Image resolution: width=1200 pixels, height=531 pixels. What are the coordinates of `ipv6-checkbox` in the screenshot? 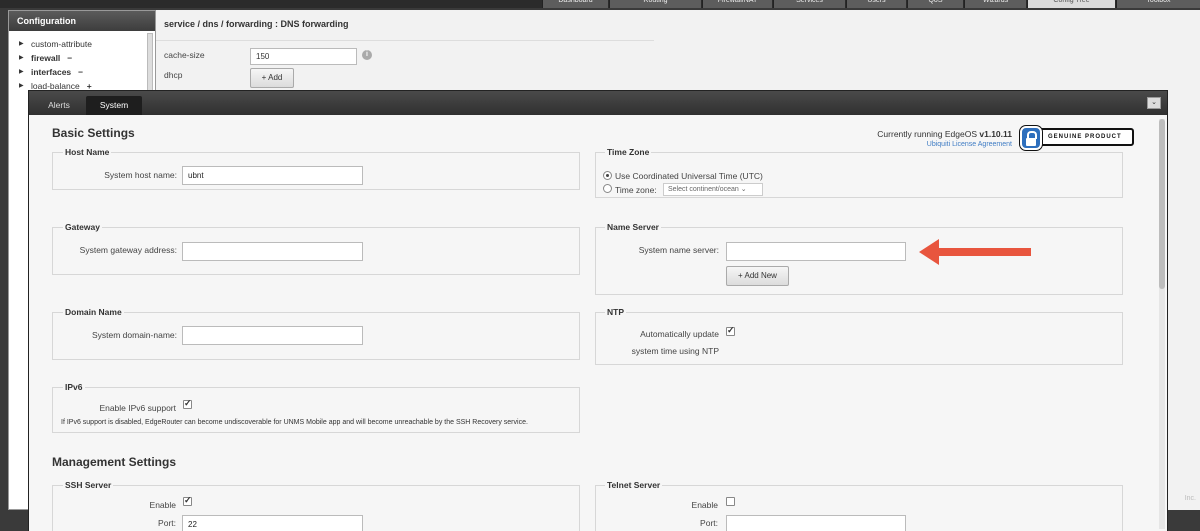 It's located at (187, 403).